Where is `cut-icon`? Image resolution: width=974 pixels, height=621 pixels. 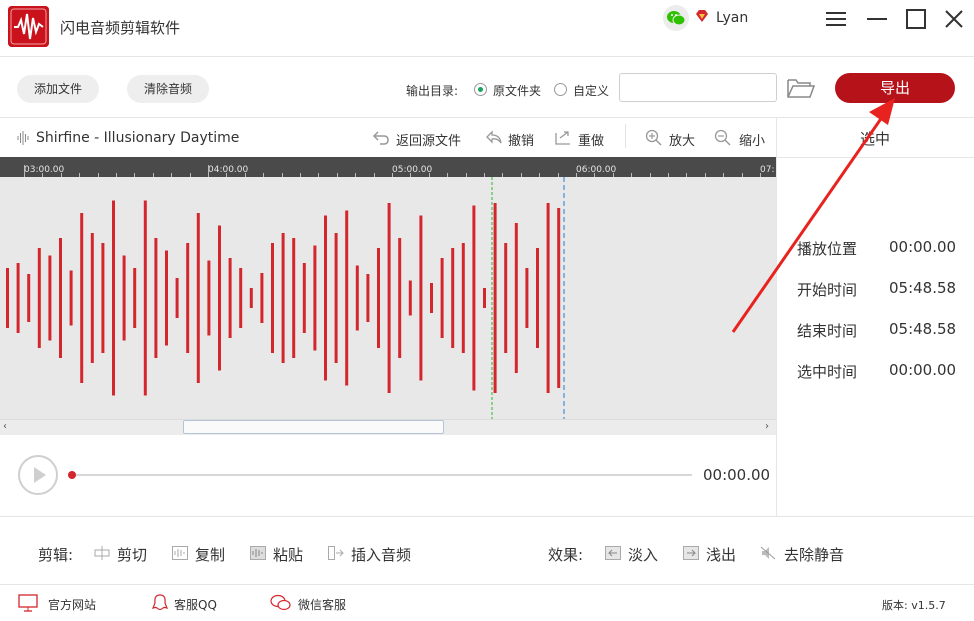 cut-icon is located at coordinates (102, 553).